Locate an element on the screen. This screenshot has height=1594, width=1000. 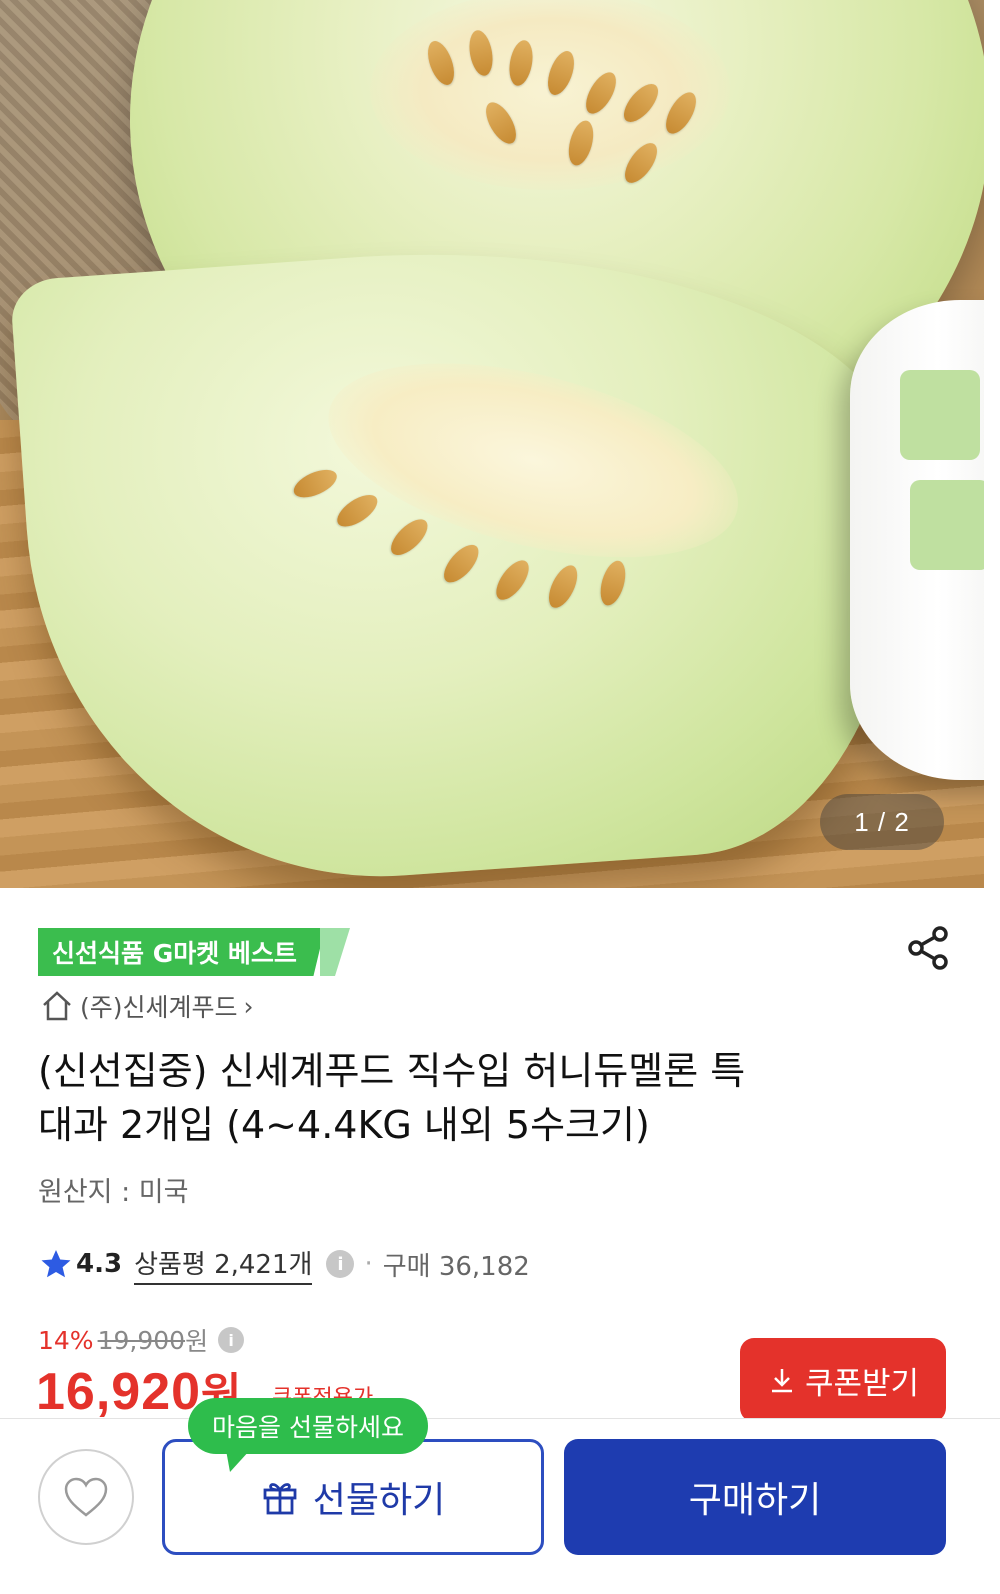
purchase-count: 구매 36,182 is located at coordinates (456, 1266).